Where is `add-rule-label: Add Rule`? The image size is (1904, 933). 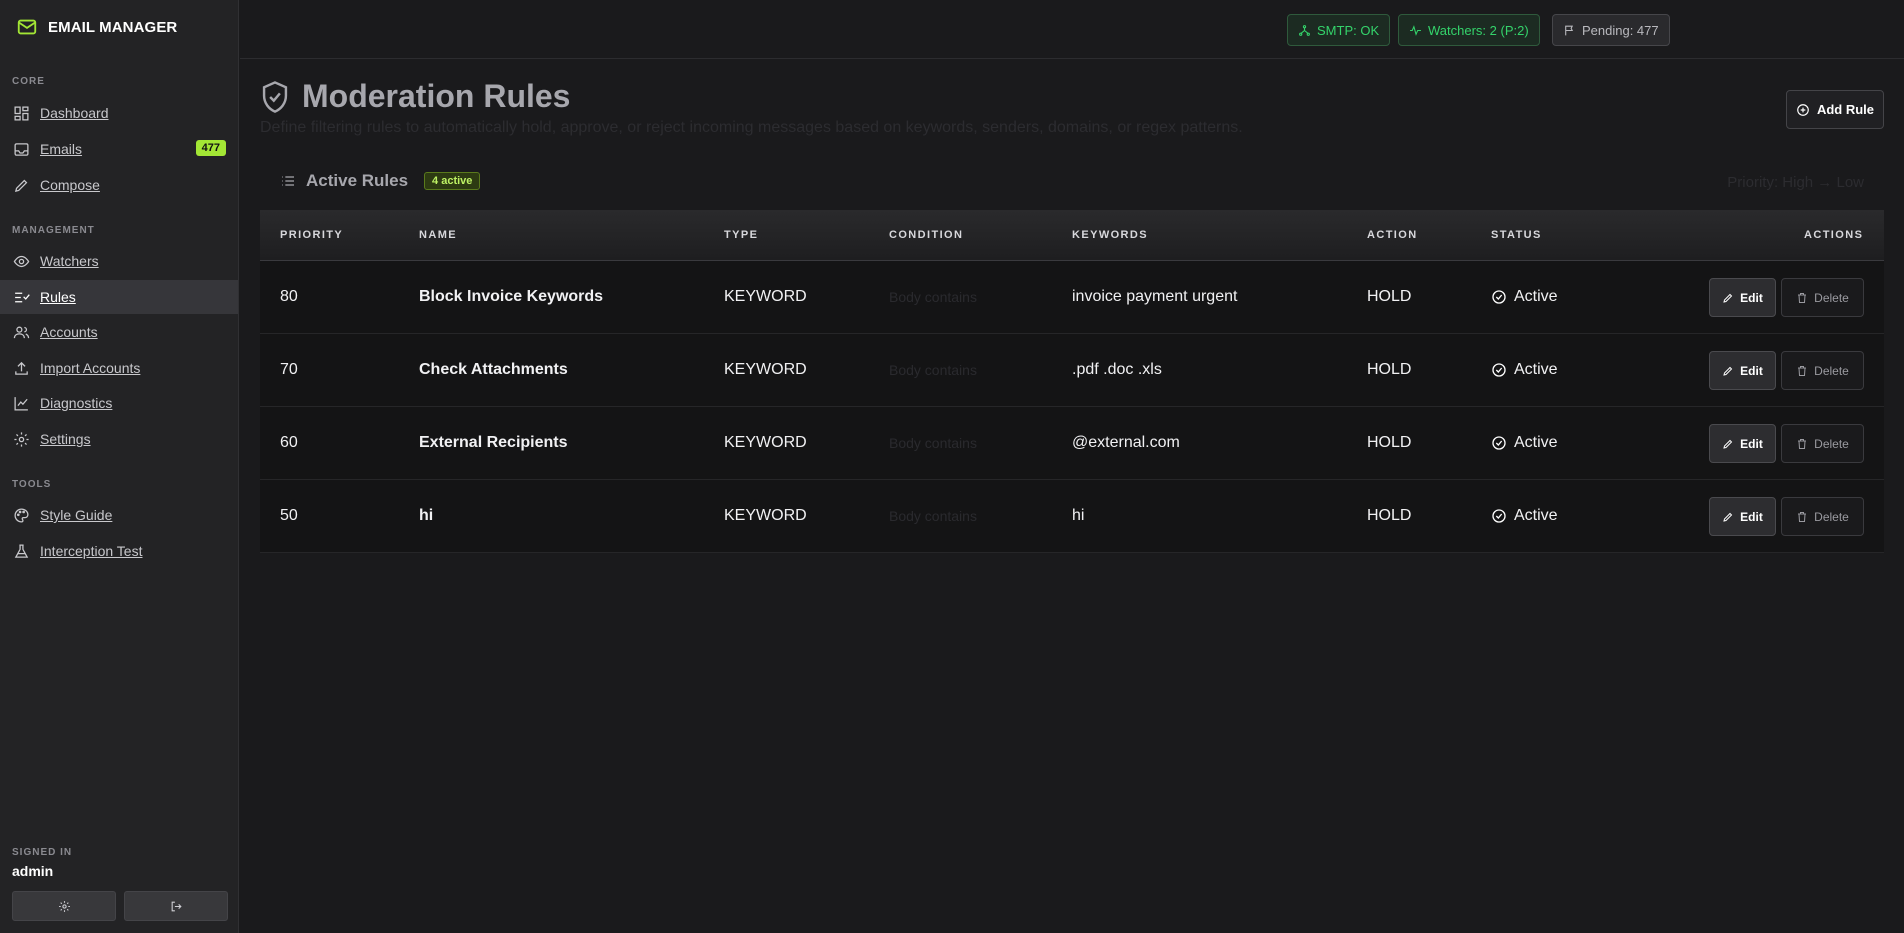 add-rule-label: Add Rule is located at coordinates (1845, 109).